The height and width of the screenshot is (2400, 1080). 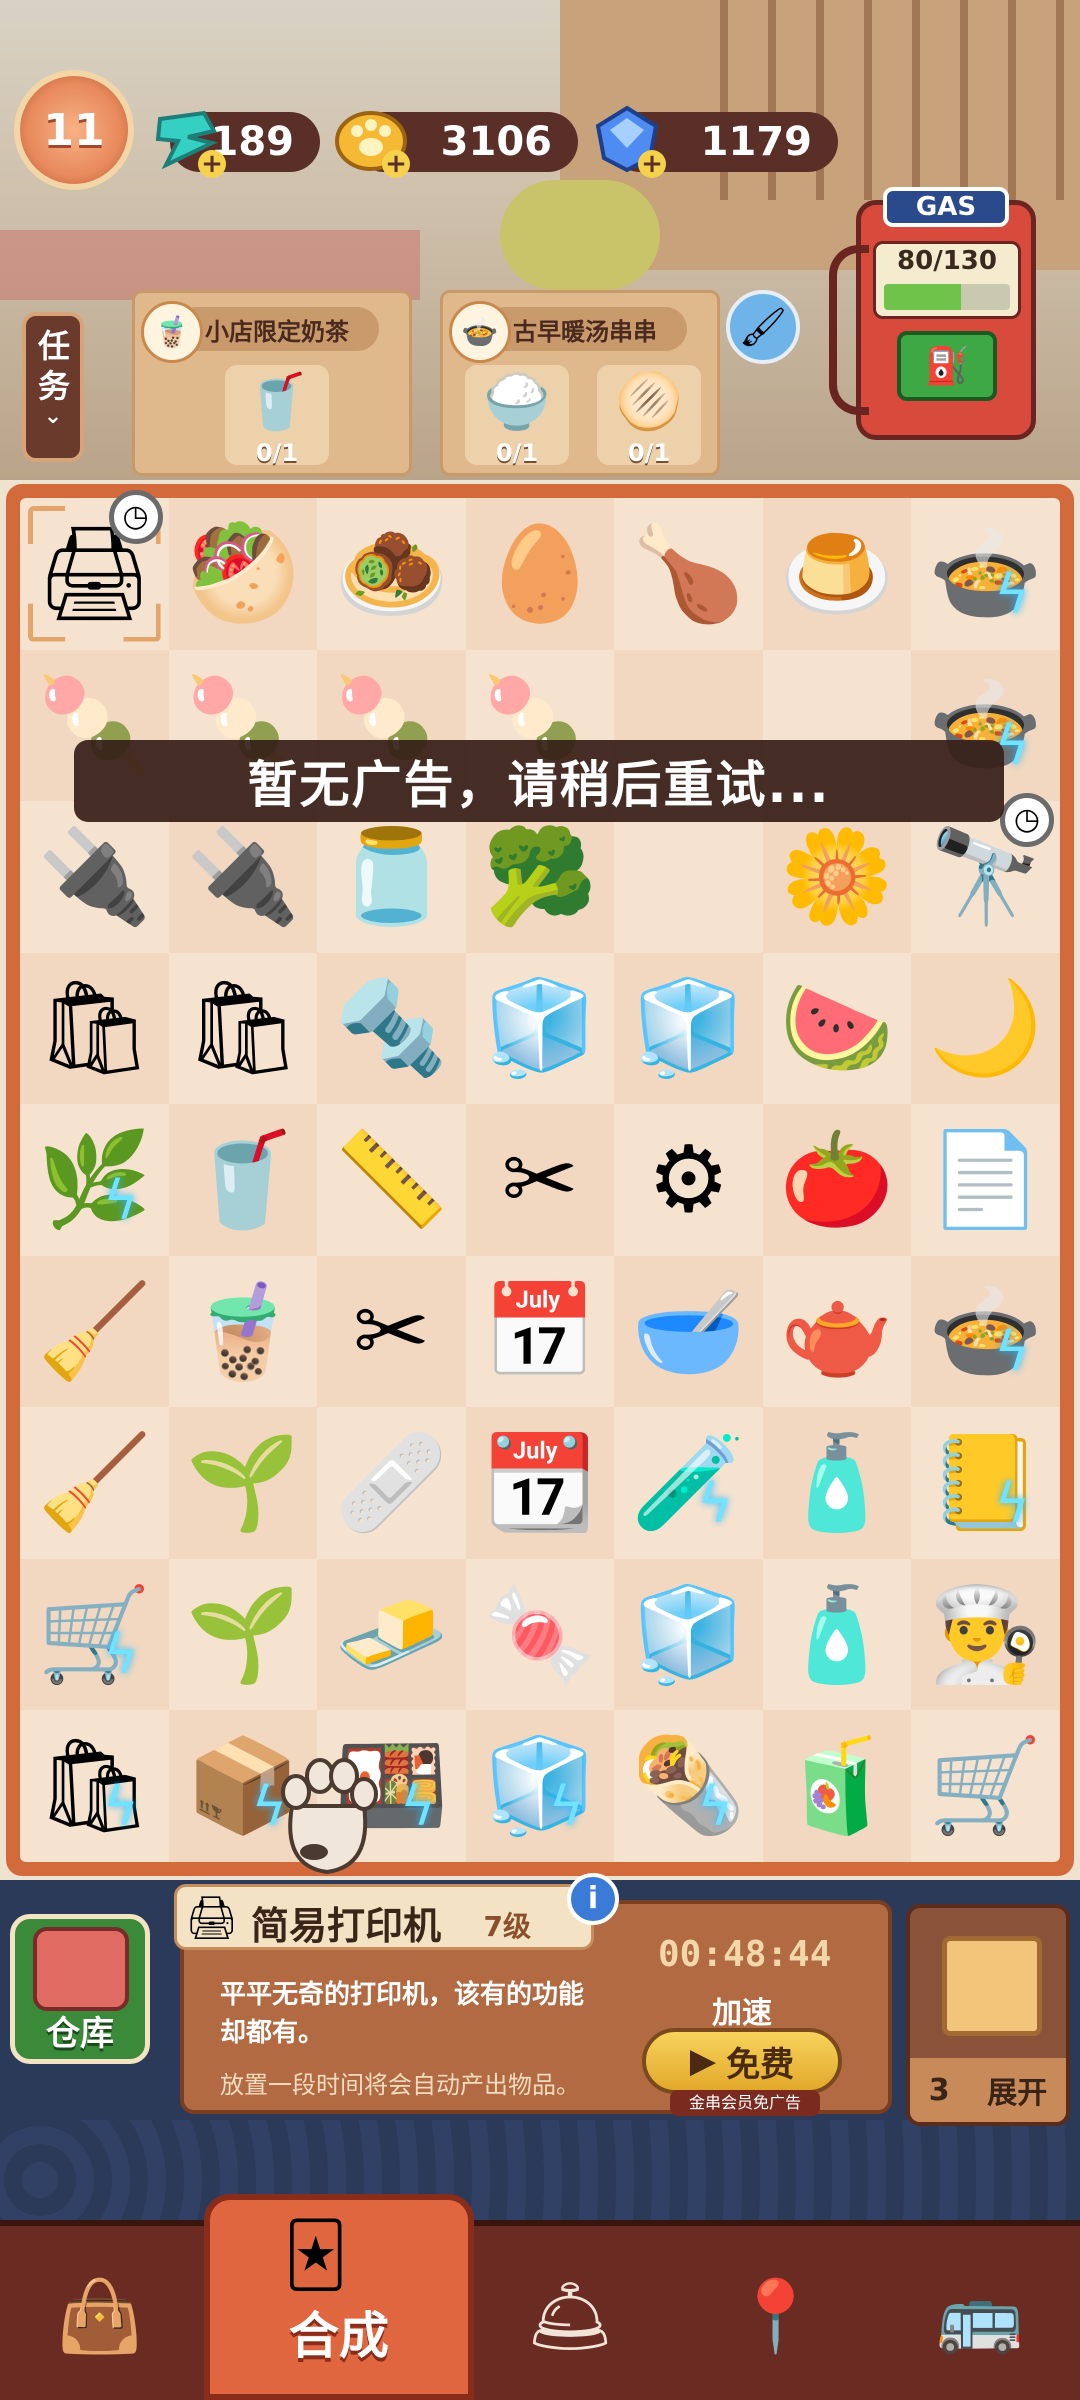 I want to click on board-cell-flower: 🌼, so click(x=837, y=877).